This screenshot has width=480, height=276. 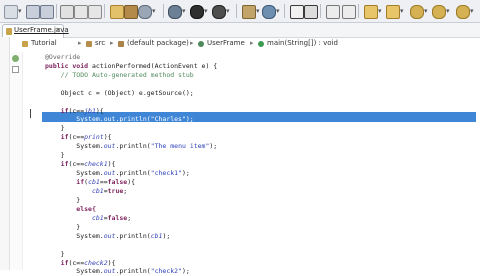 What do you see at coordinates (115, 191) in the screenshot?
I see `code-token: true` at bounding box center [115, 191].